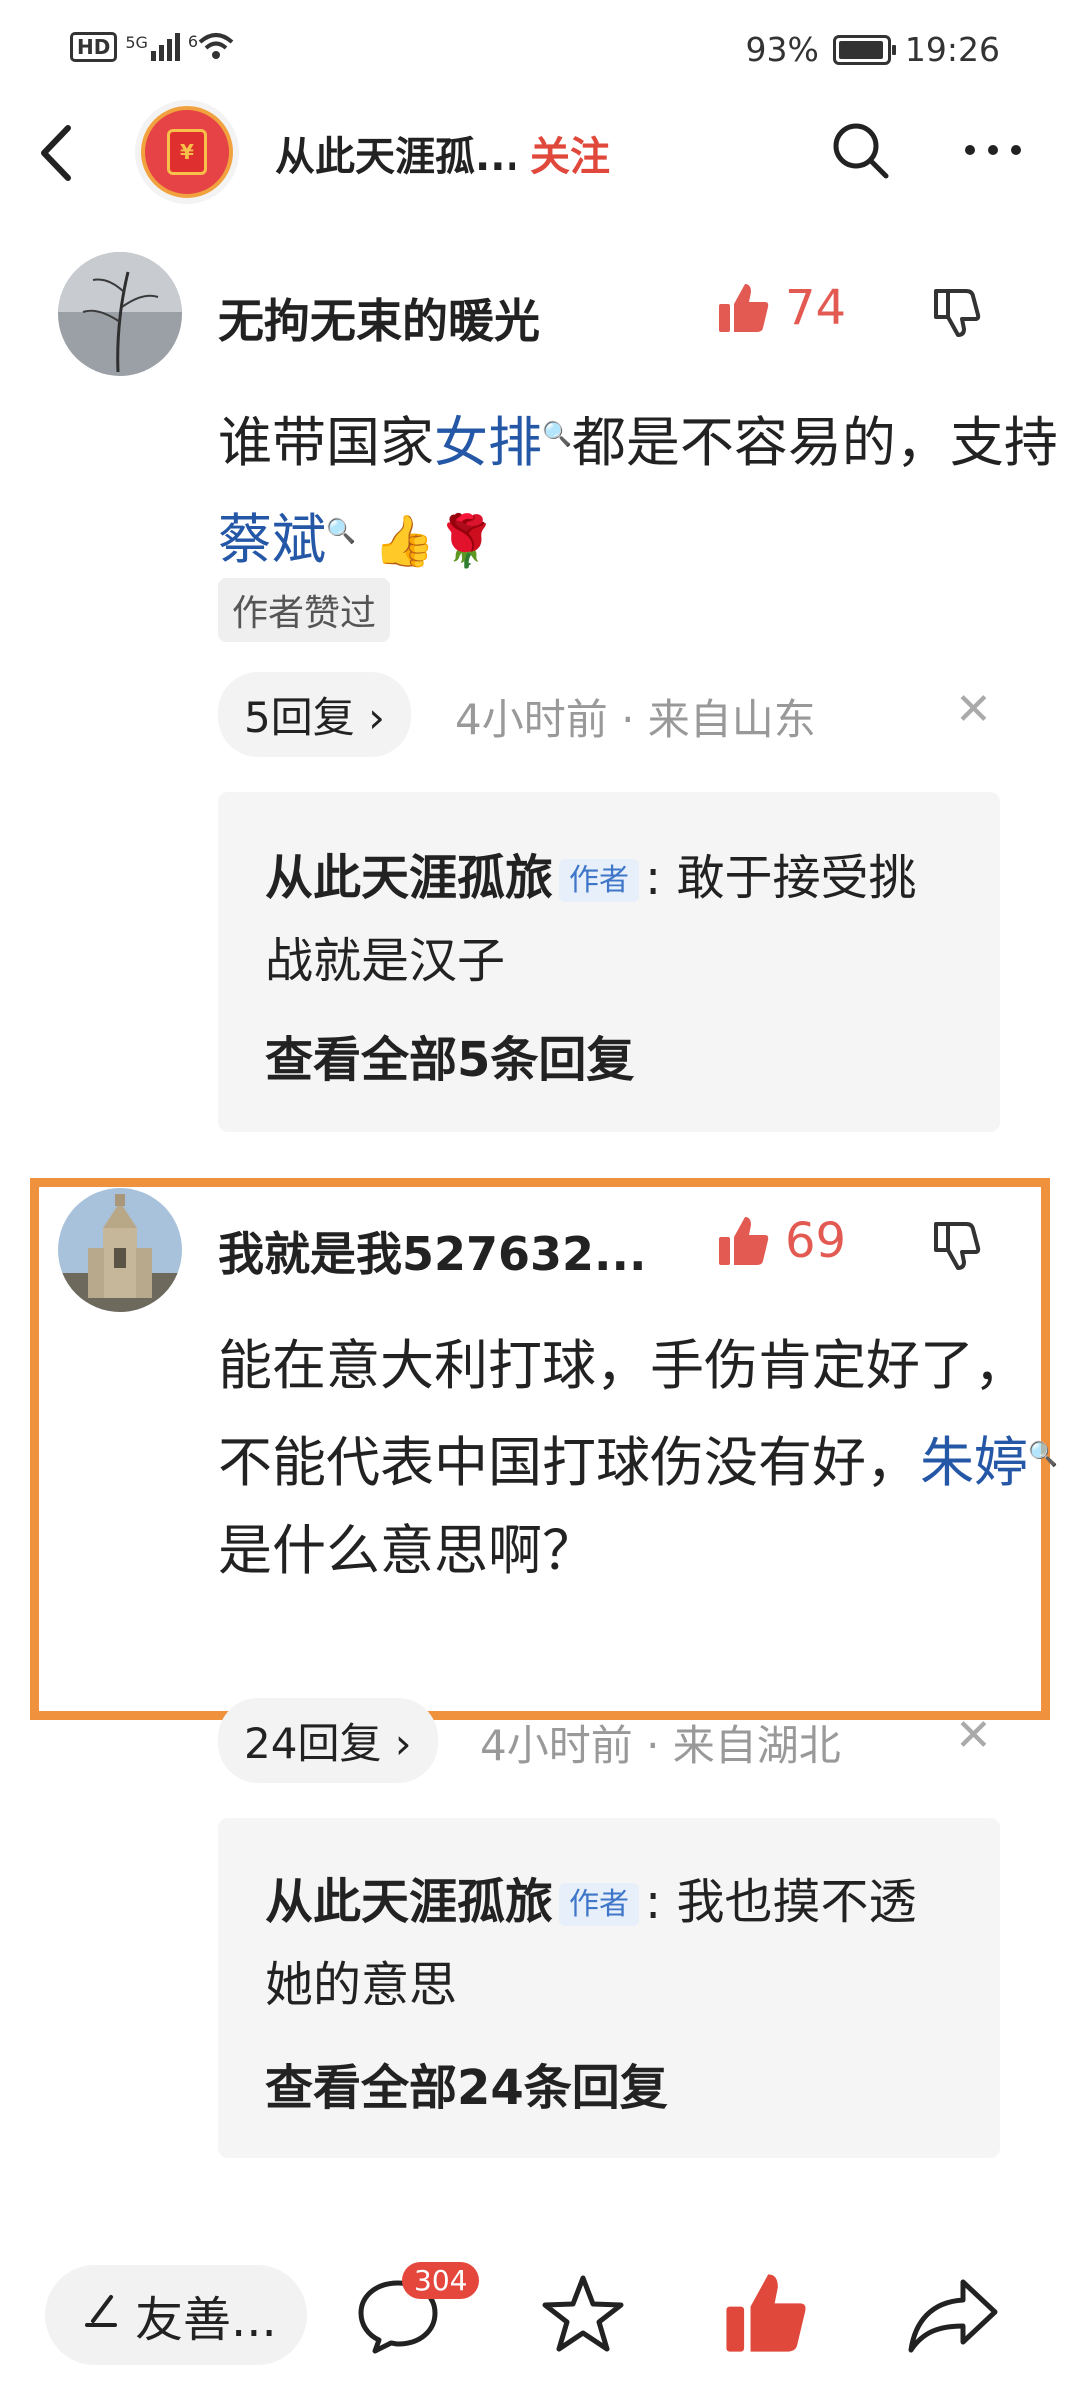 This screenshot has height=2400, width=1080. I want to click on share-icon, so click(953, 2316).